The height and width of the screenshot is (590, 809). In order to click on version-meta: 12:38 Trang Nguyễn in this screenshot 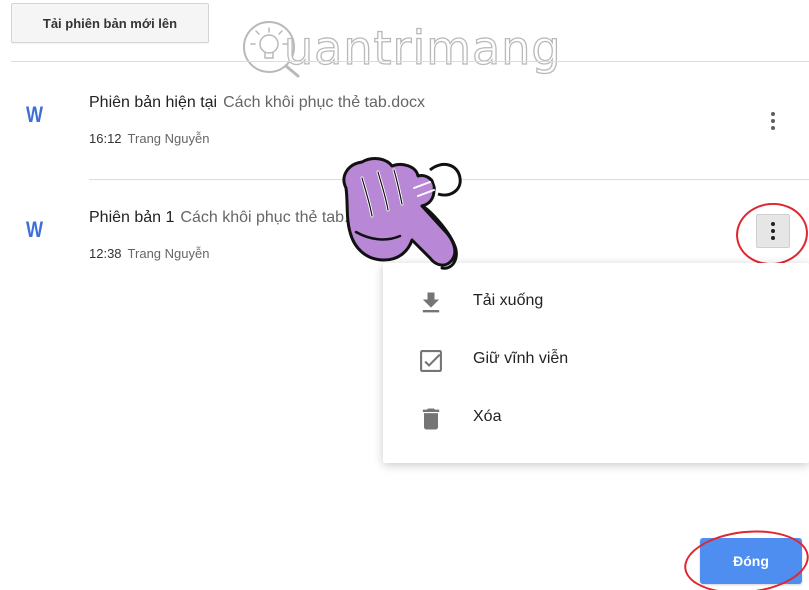, I will do `click(149, 253)`.